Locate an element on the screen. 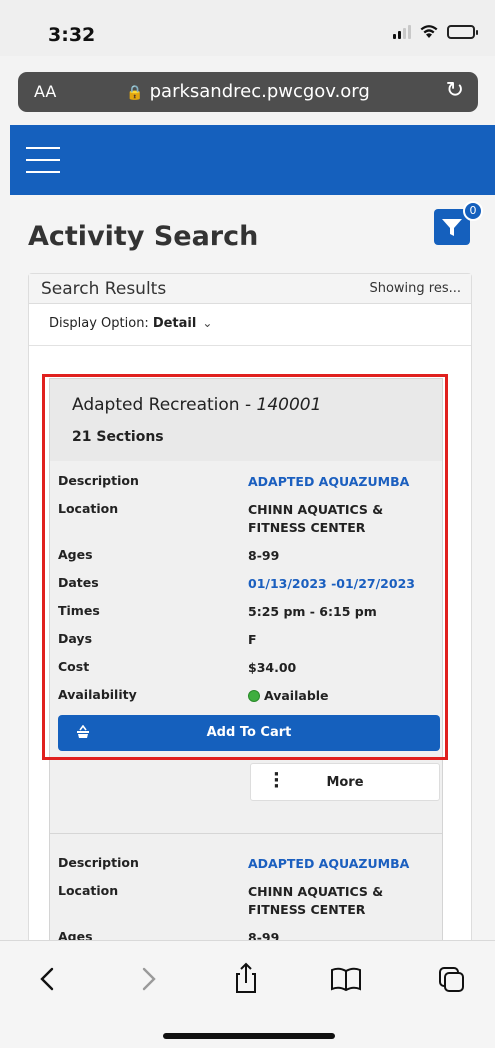  chevron-right-icon is located at coordinates (149, 979).